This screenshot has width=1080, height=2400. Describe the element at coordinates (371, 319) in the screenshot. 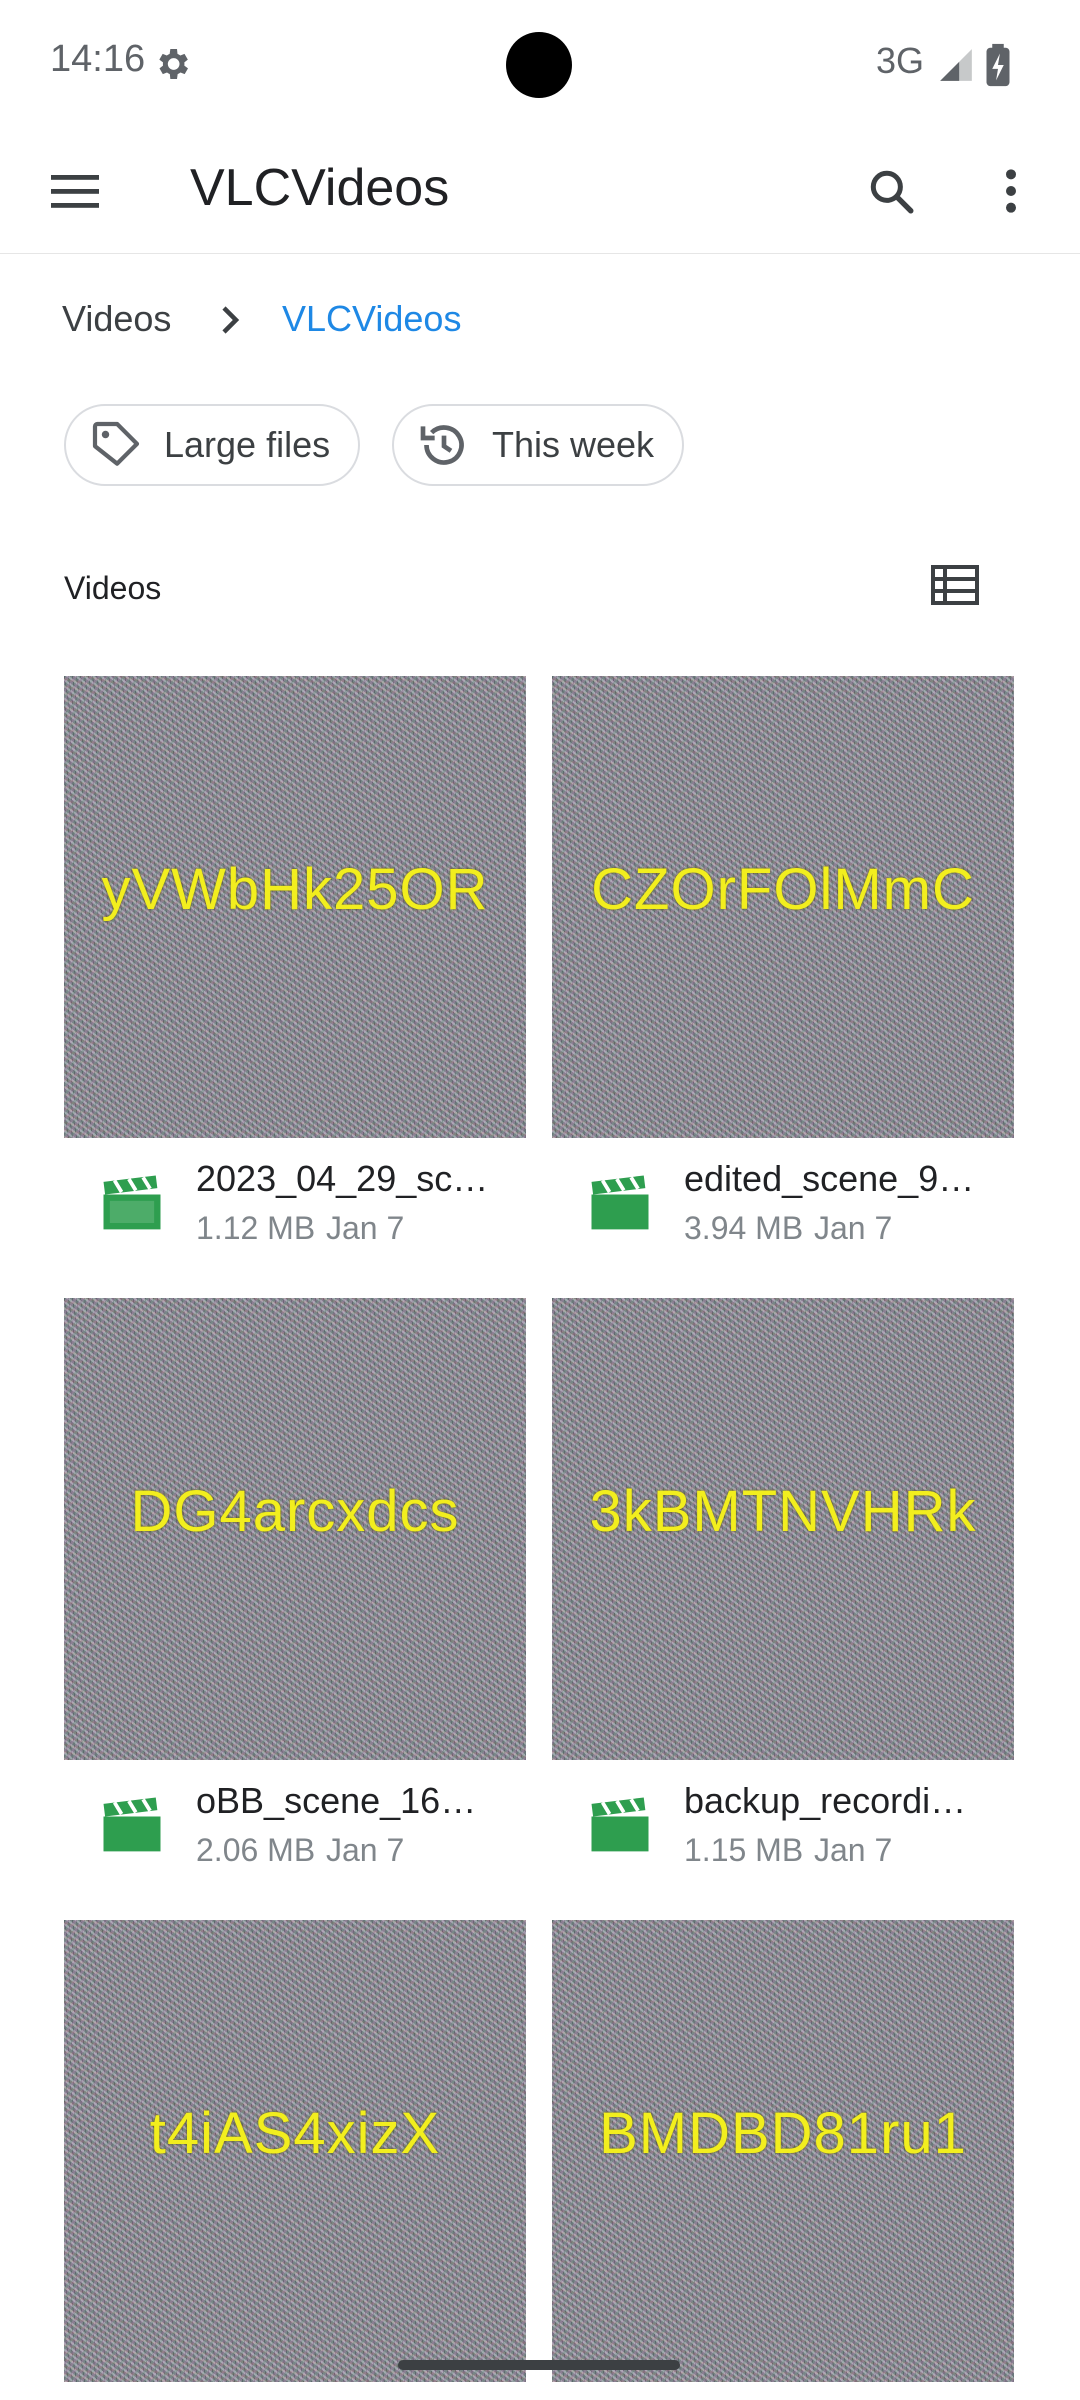

I see `breadcrumb-current: VLCVideos` at that location.